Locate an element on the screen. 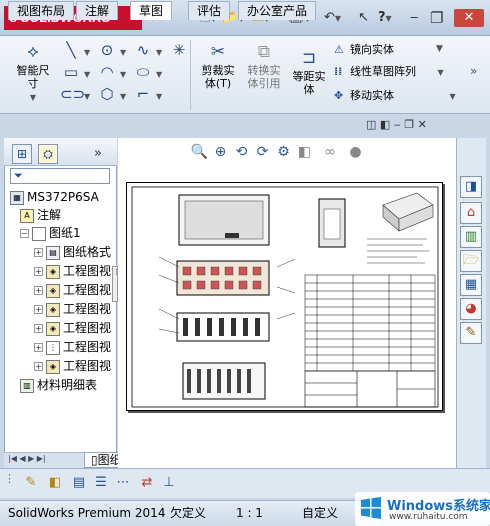 The width and height of the screenshot is (490, 526). linear-pattern-button: ⁞⁞ 线性草图阵列 ▼ is located at coordinates (389, 72).